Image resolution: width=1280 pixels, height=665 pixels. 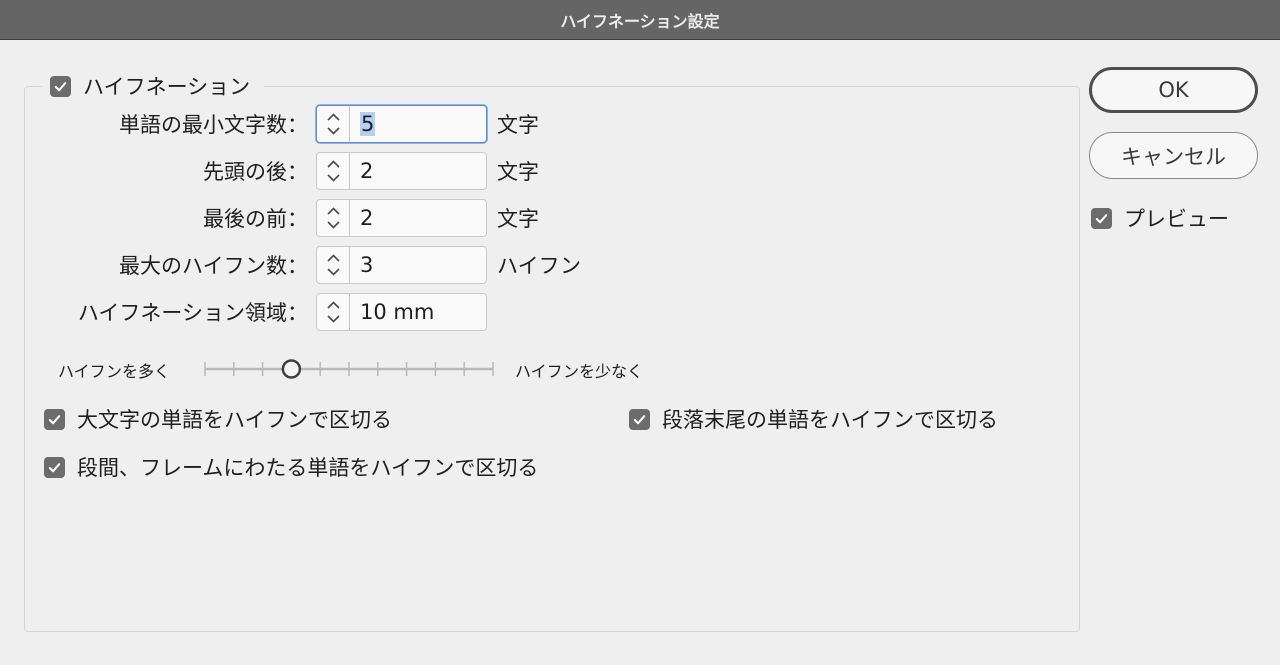 I want to click on min-word-length-stepper: 5, so click(x=401, y=124).